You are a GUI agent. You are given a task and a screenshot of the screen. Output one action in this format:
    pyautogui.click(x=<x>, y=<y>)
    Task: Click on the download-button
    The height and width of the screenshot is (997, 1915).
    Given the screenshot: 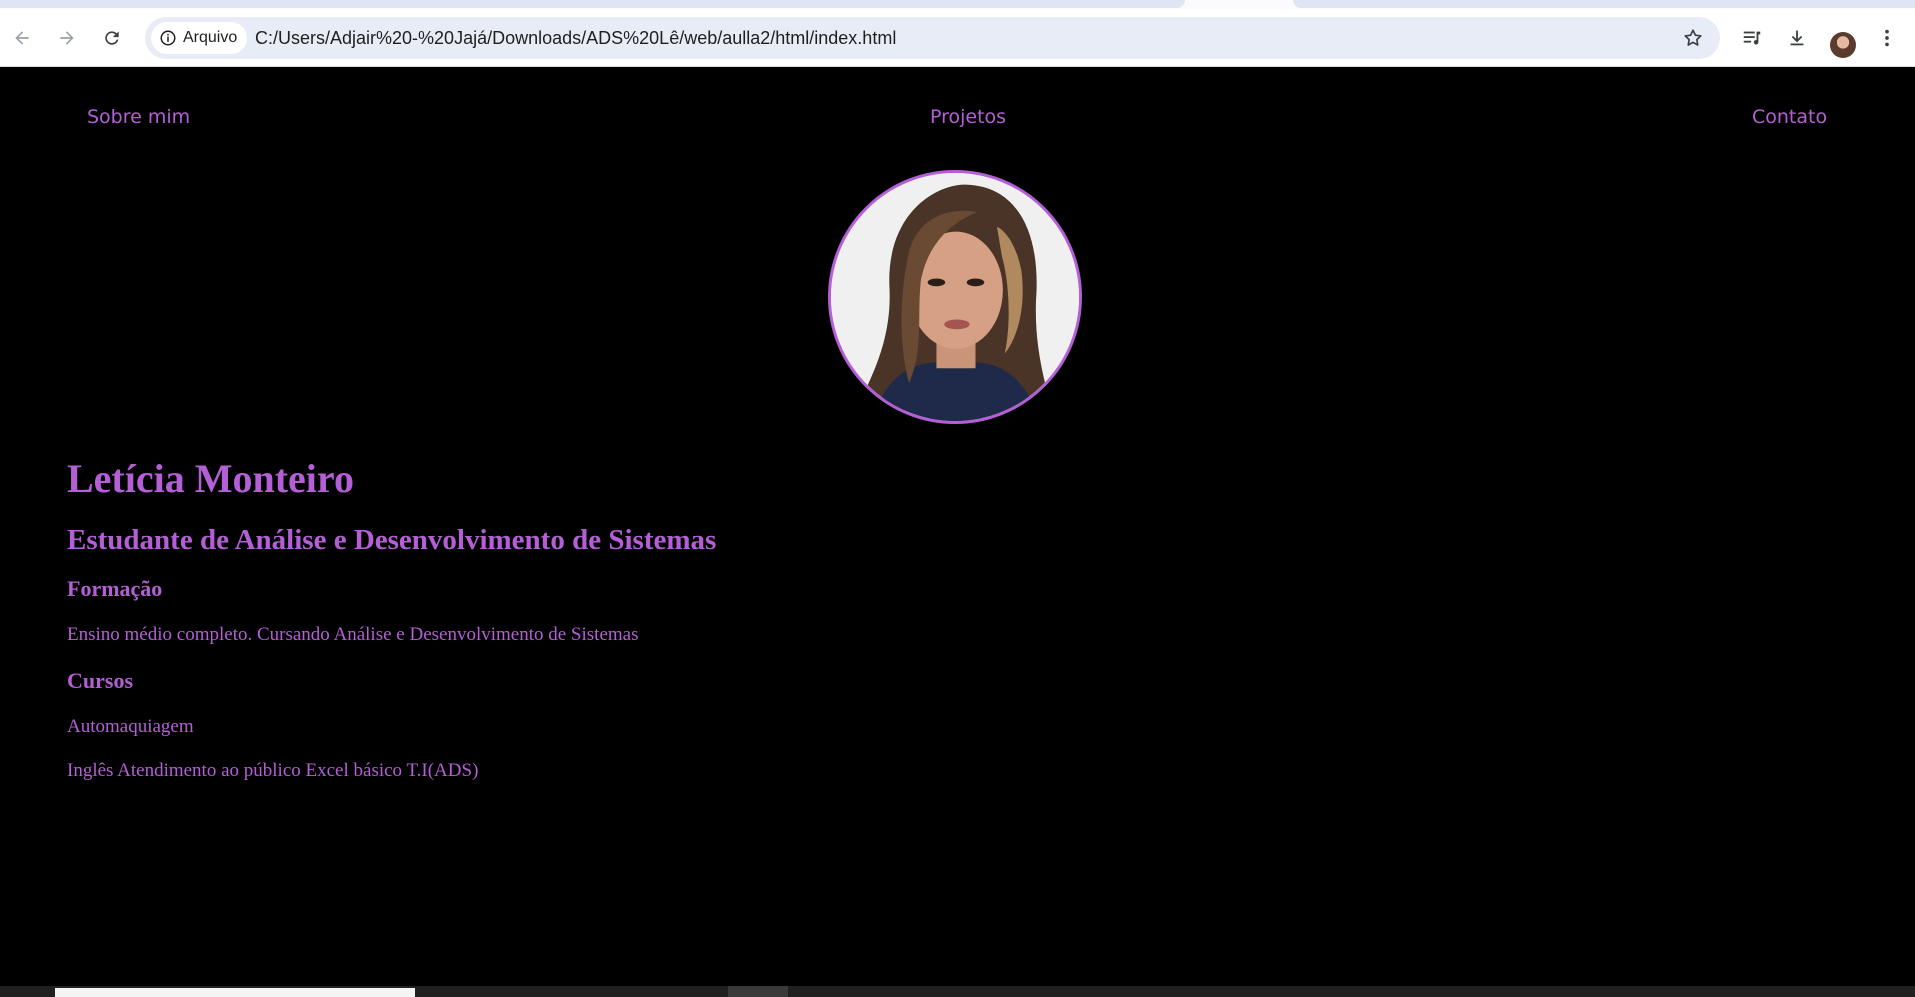 What is the action you would take?
    pyautogui.click(x=1797, y=38)
    